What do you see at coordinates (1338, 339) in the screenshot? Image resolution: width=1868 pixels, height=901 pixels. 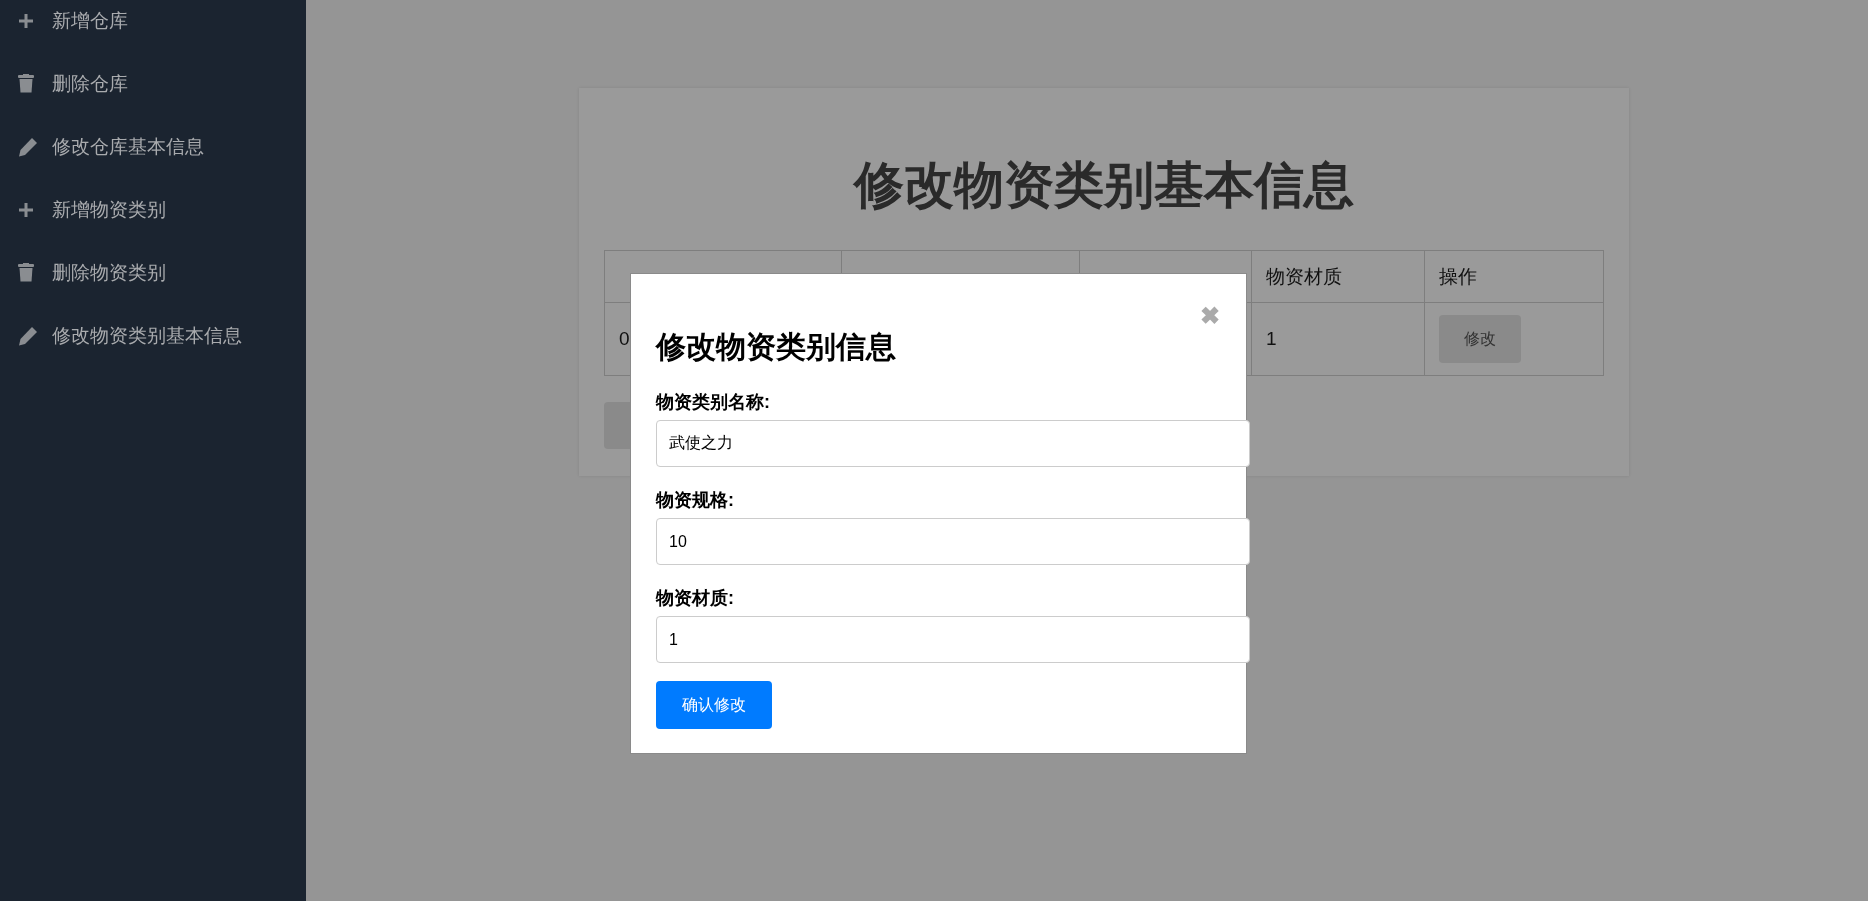 I see `table-cell: 1` at bounding box center [1338, 339].